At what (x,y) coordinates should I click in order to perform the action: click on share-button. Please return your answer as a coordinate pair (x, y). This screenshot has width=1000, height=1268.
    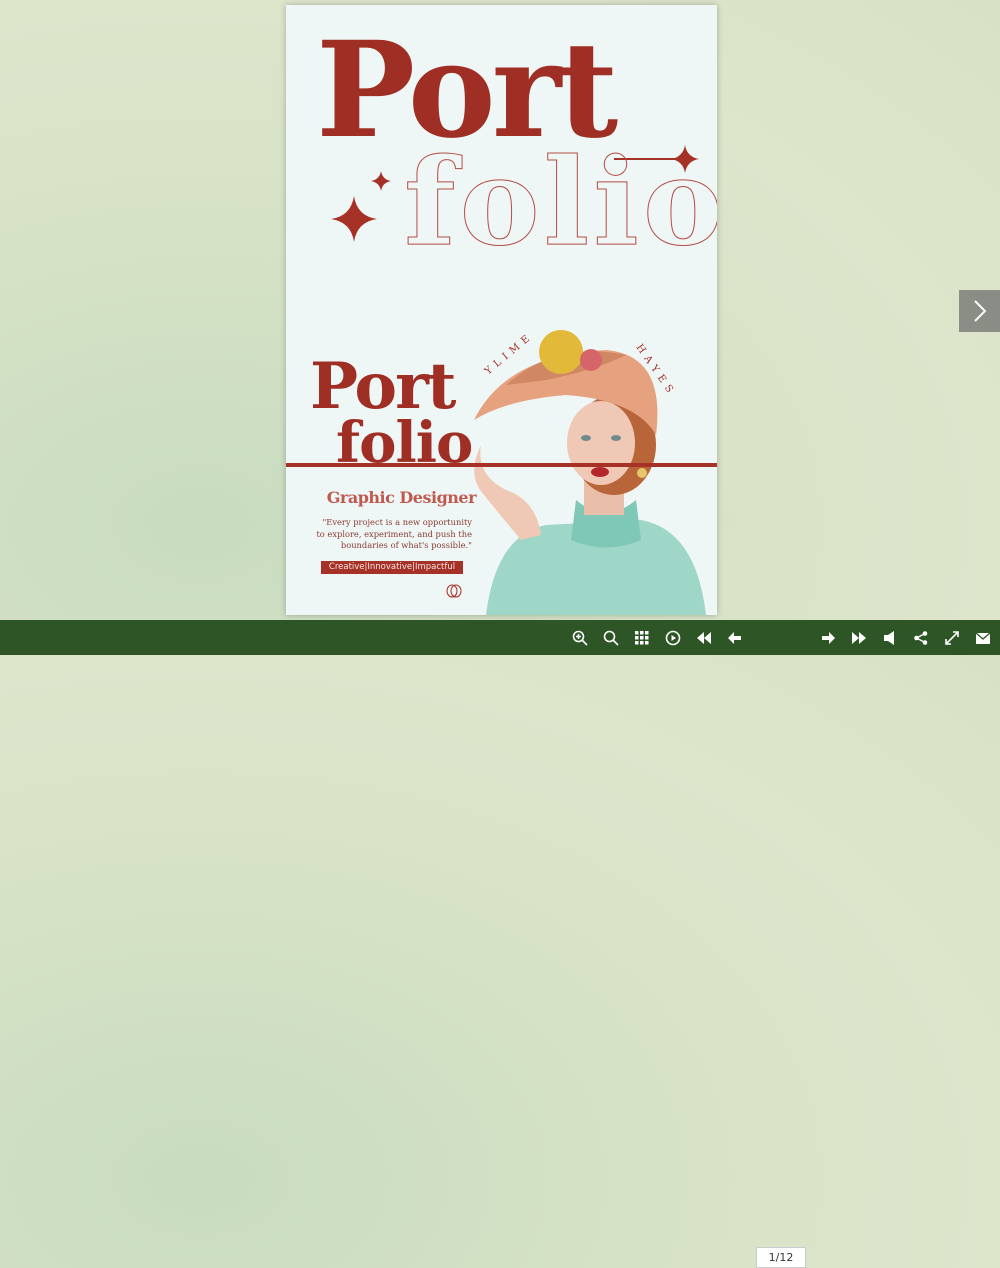
    Looking at the image, I should click on (921, 638).